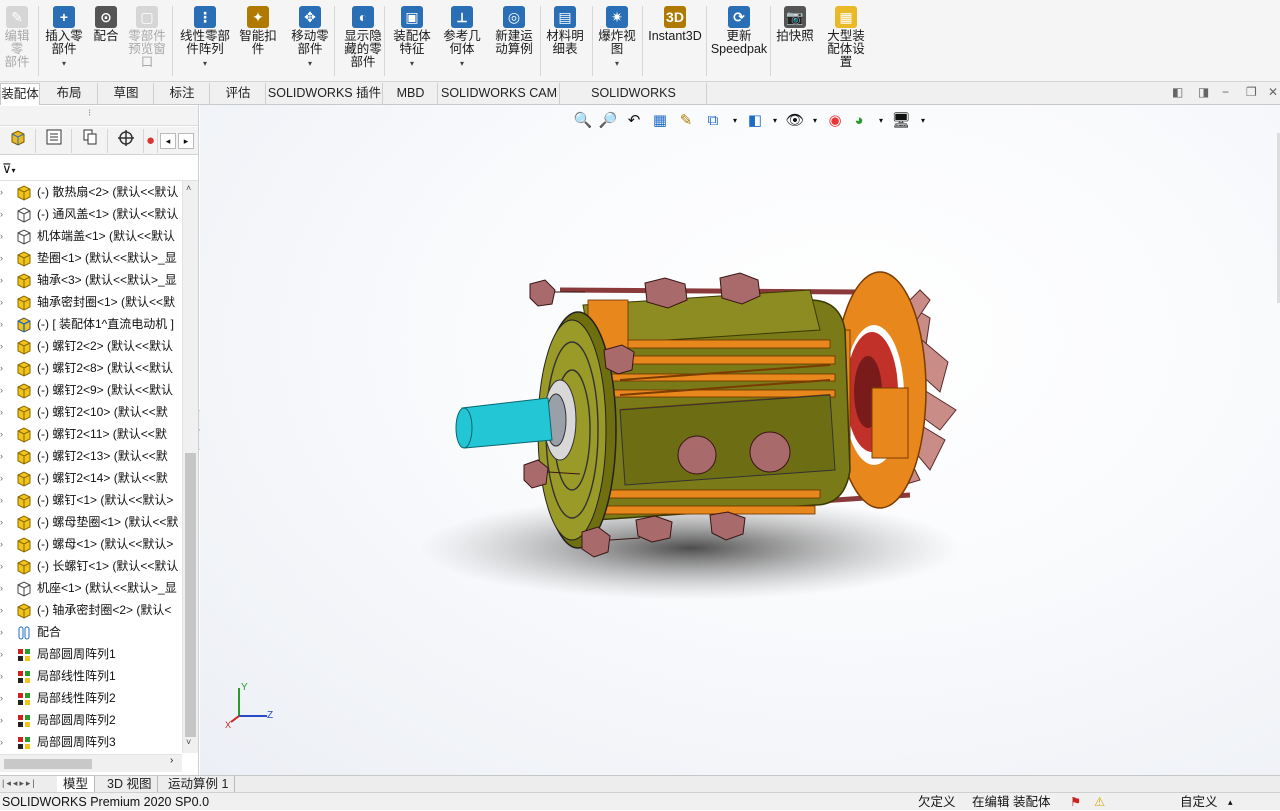  Describe the element at coordinates (713, 121) in the screenshot. I see `view-orientation-icon: ⧉` at that location.